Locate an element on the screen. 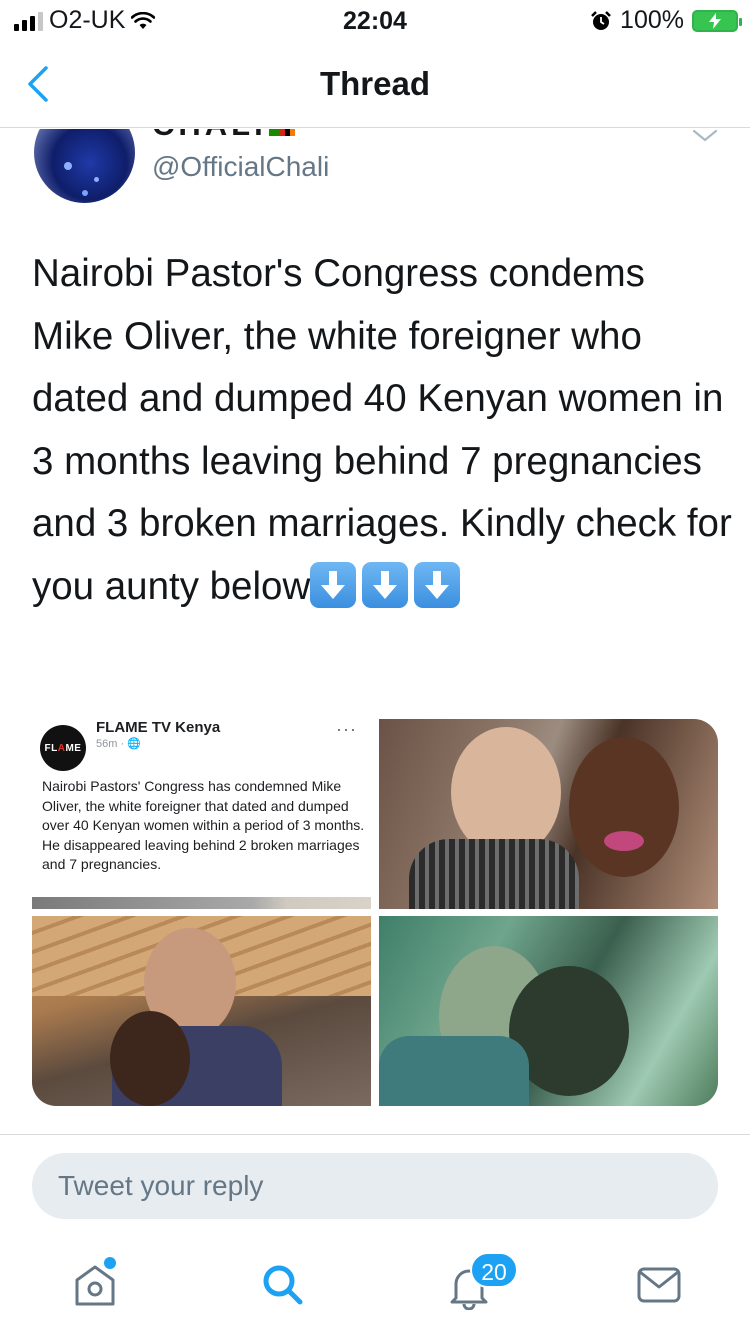 The width and height of the screenshot is (750, 1334). more-icon: ··· is located at coordinates (346, 729).